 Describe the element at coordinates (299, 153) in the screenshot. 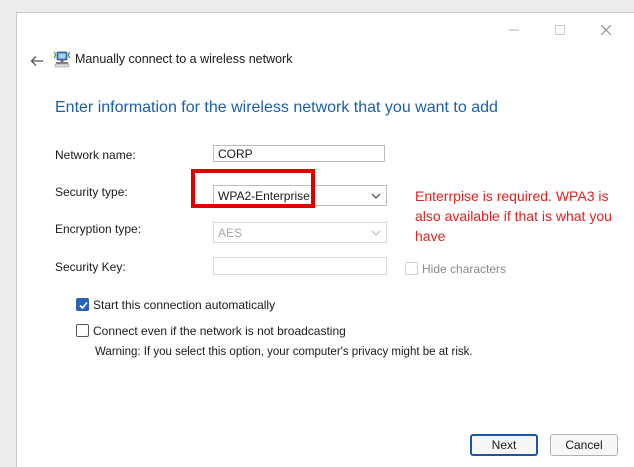

I see `network-name-input: CORP` at that location.